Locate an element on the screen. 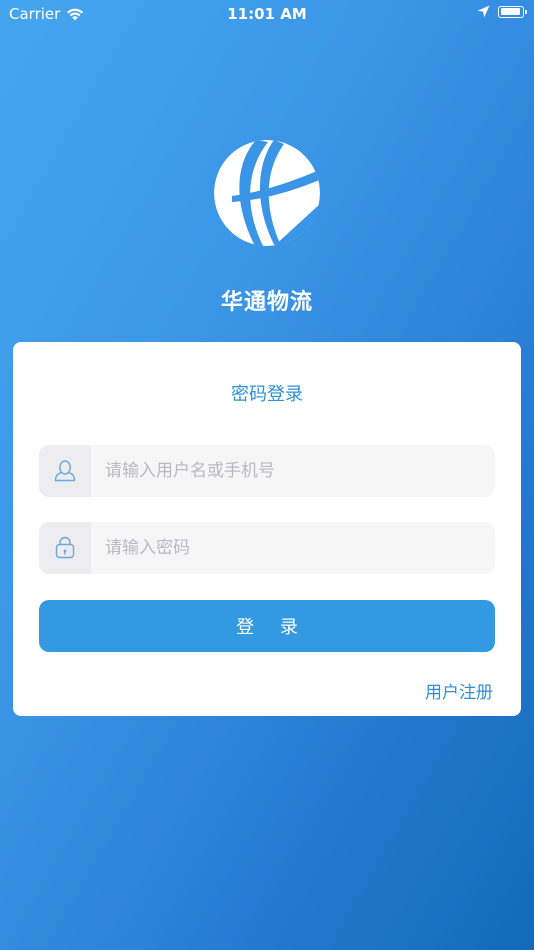 This screenshot has height=950, width=534. password-field is located at coordinates (267, 548).